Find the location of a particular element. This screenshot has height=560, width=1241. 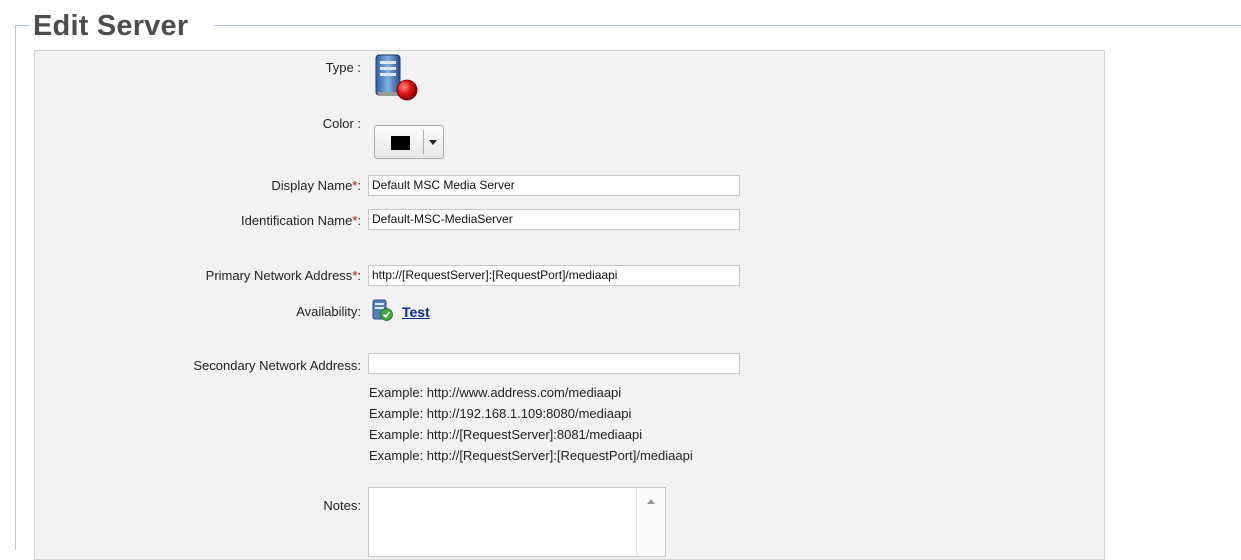

notes-label: Notes: is located at coordinates (342, 505).